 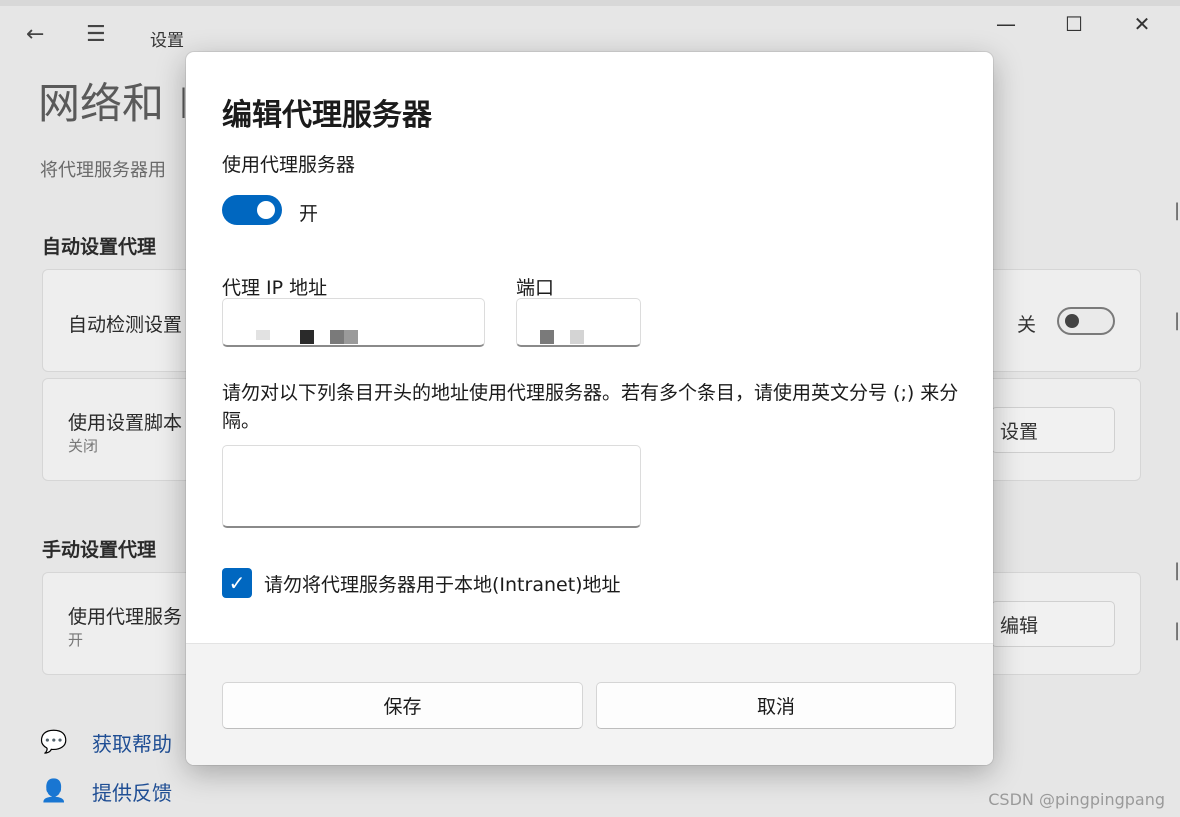 What do you see at coordinates (289, 165) in the screenshot?
I see `use-proxy-label: 使用代理服务器` at bounding box center [289, 165].